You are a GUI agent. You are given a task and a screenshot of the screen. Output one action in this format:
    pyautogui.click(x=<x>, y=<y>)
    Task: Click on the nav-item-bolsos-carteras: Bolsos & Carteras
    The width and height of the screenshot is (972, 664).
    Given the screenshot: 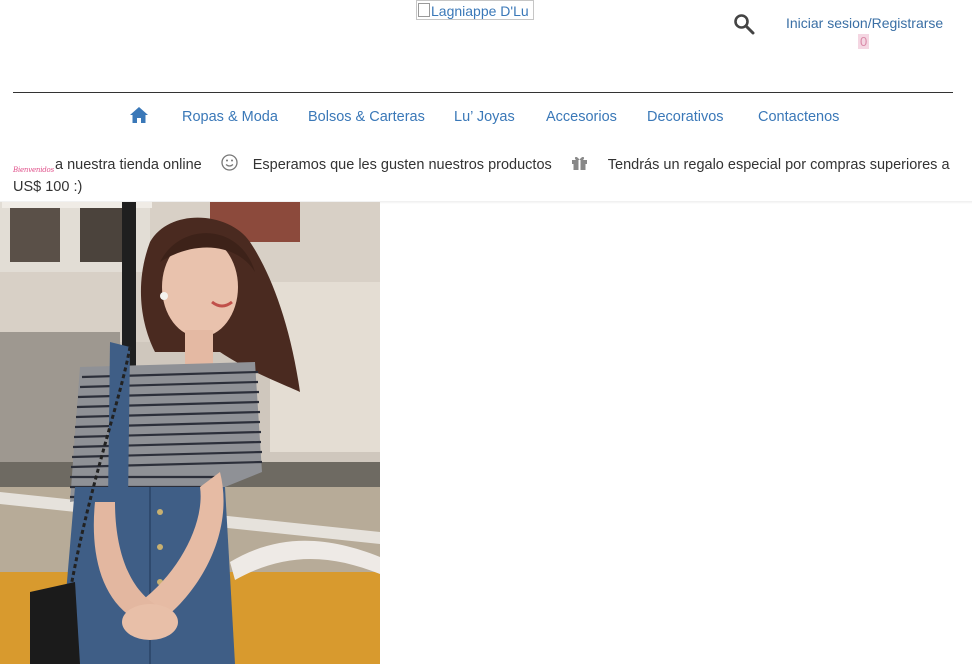 What is the action you would take?
    pyautogui.click(x=366, y=117)
    